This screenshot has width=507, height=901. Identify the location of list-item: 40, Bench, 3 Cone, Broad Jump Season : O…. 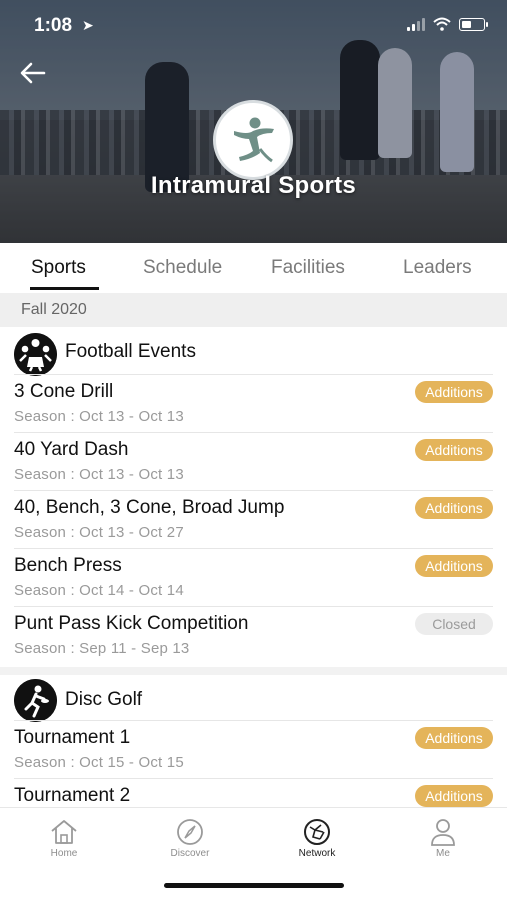
(253, 520).